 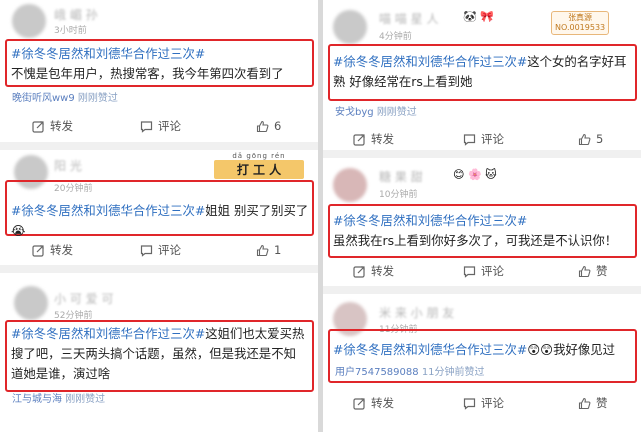 What do you see at coordinates (590, 139) in the screenshot?
I see `like-button: 5` at bounding box center [590, 139].